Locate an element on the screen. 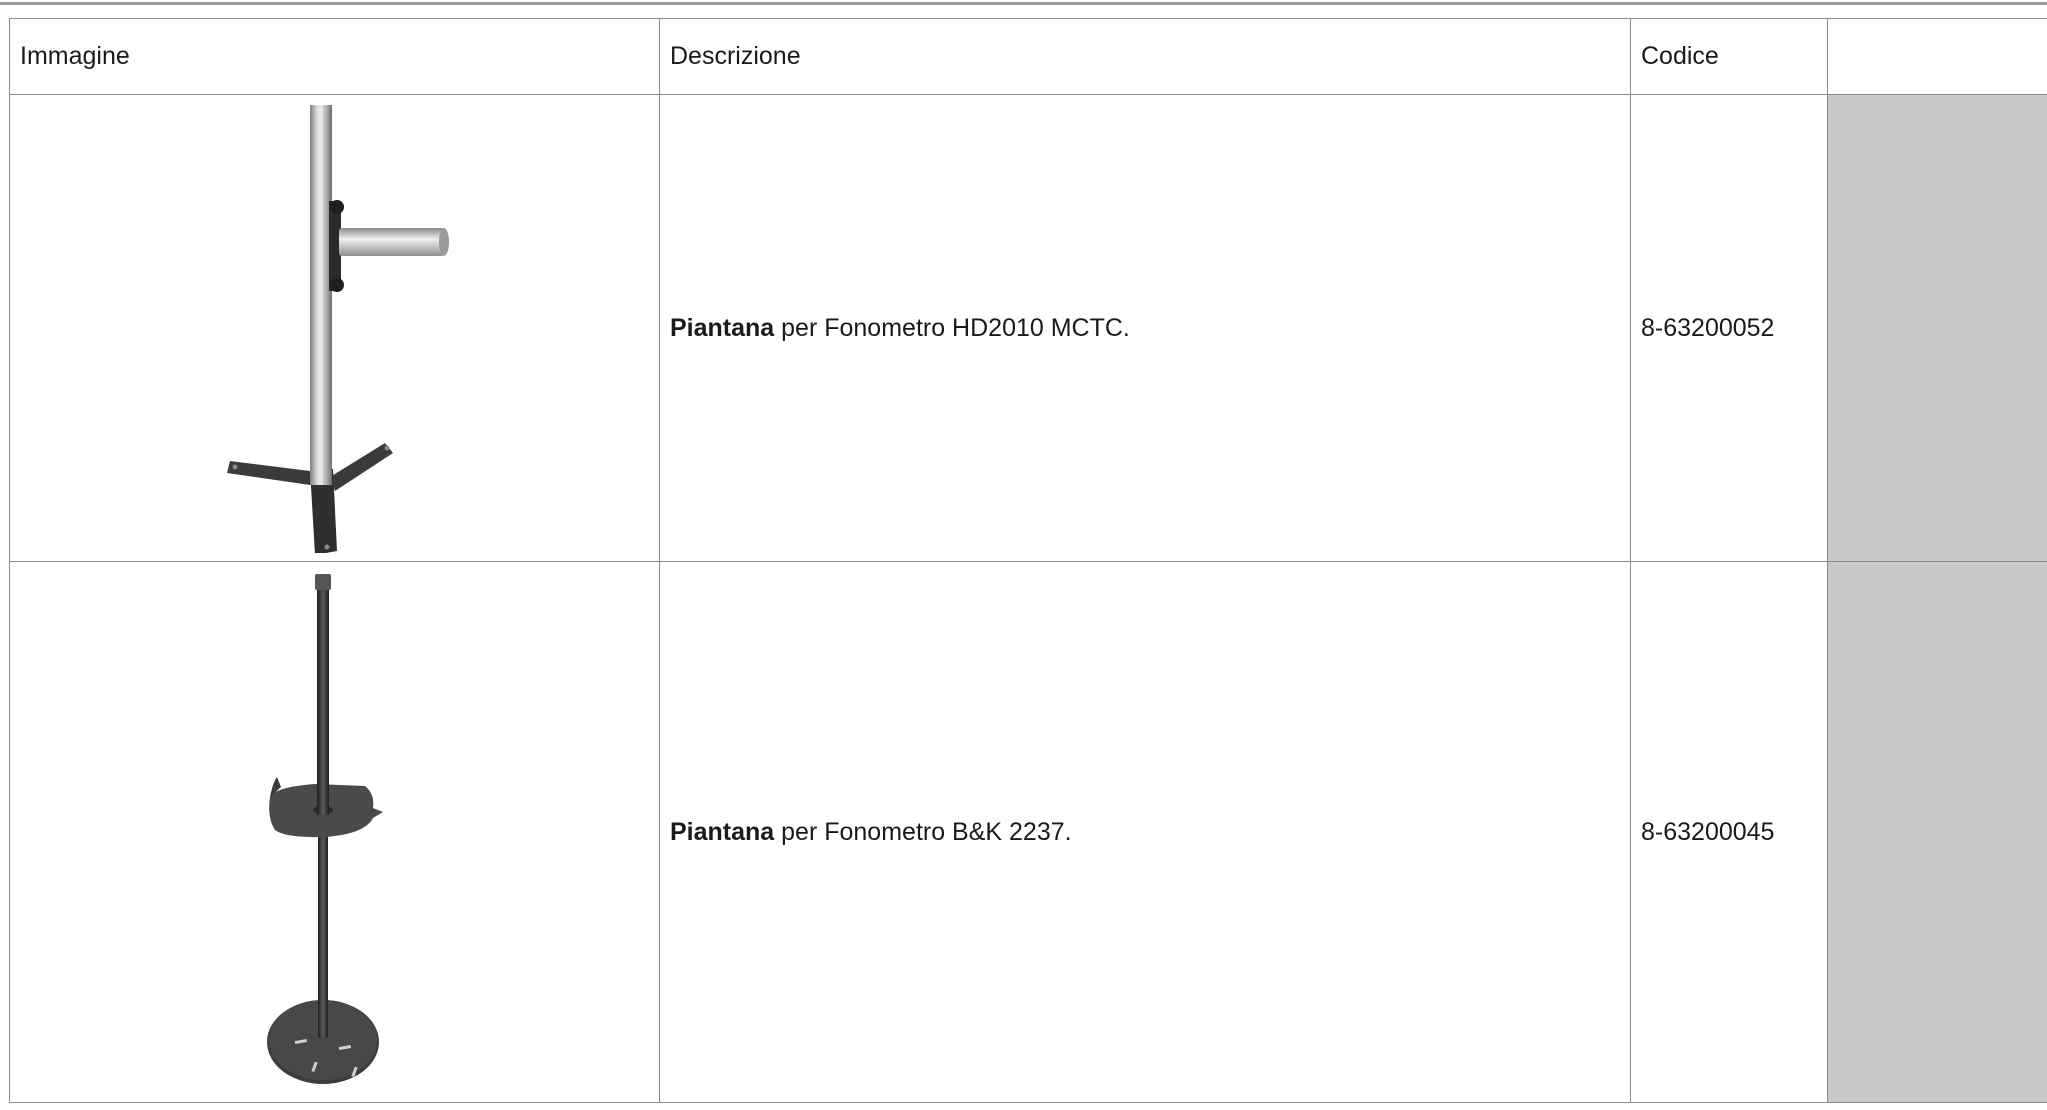  table-header-row: Immagine Descrizione Codice is located at coordinates (1028, 56).